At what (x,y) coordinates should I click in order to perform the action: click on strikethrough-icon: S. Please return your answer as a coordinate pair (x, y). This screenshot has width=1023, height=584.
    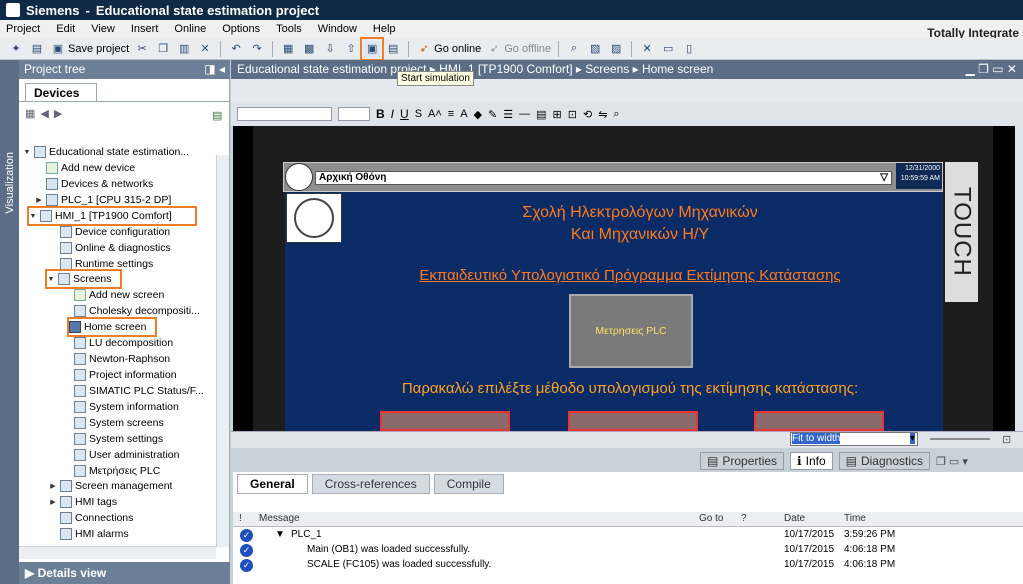
    Looking at the image, I should click on (418, 114).